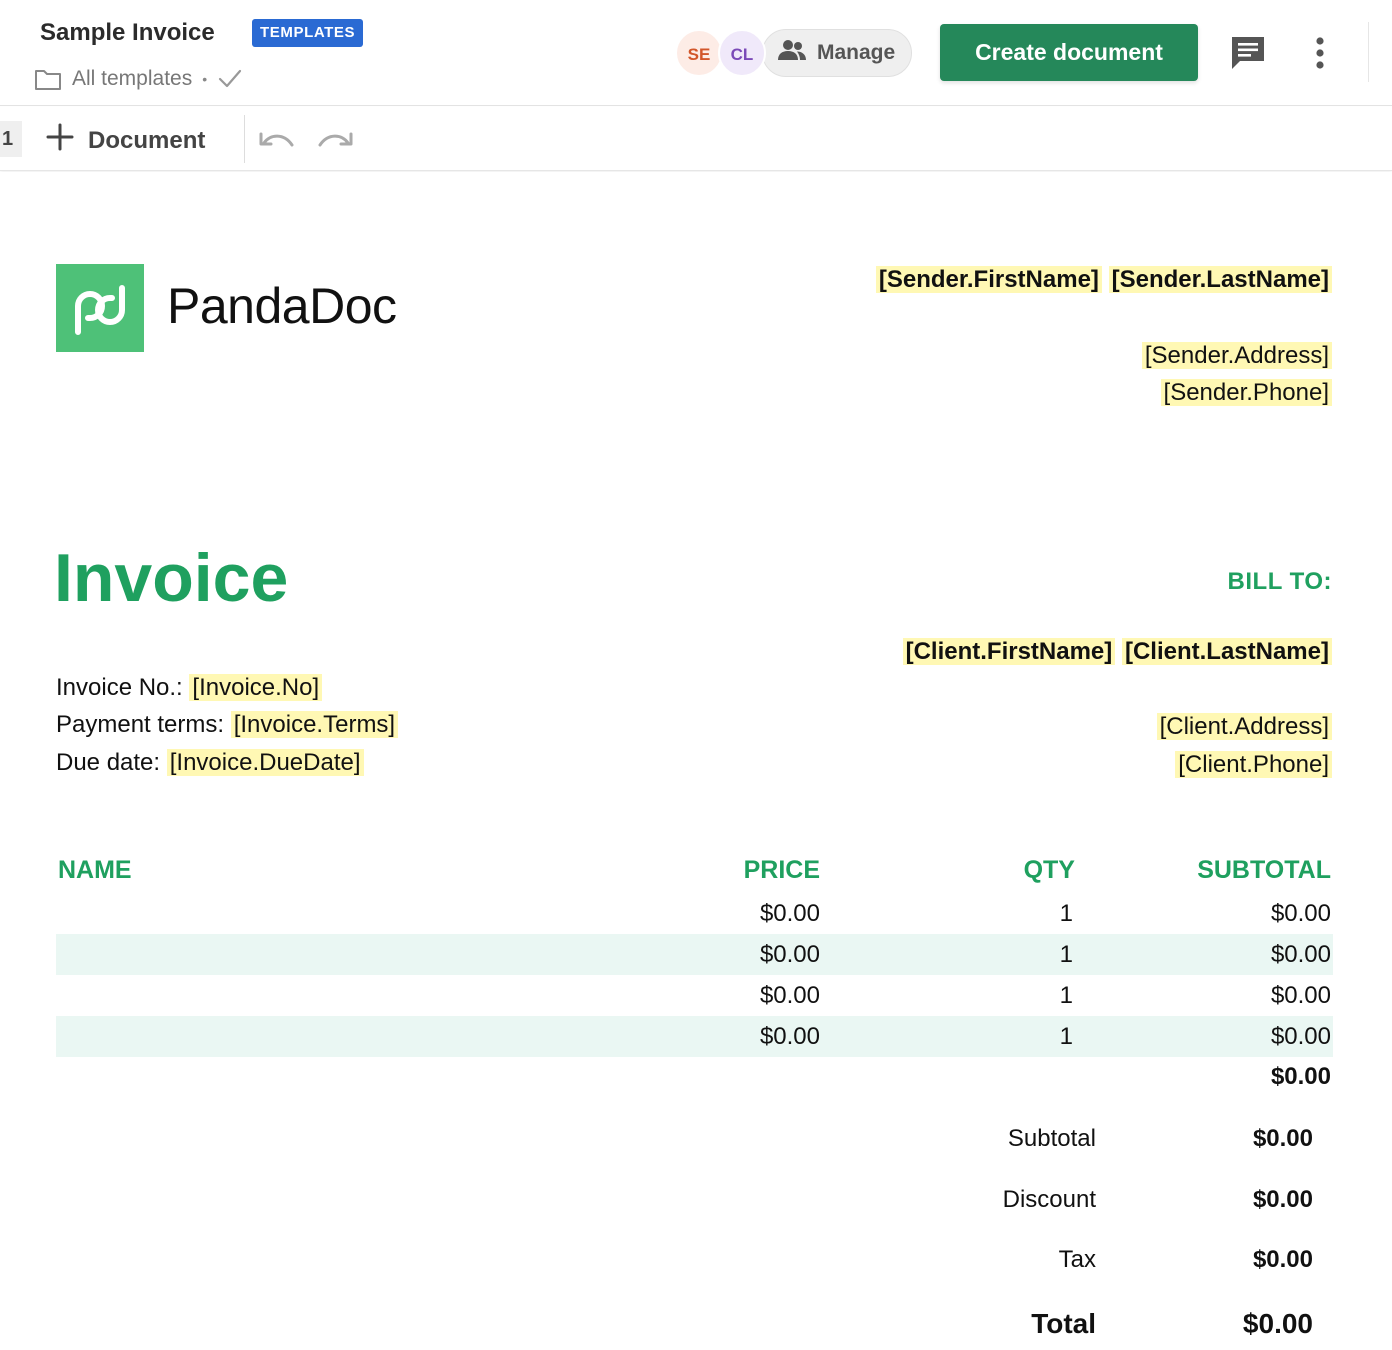 The image size is (1392, 1350). Describe the element at coordinates (1049, 1199) in the screenshot. I see `summary-discount-label: Discount` at that location.